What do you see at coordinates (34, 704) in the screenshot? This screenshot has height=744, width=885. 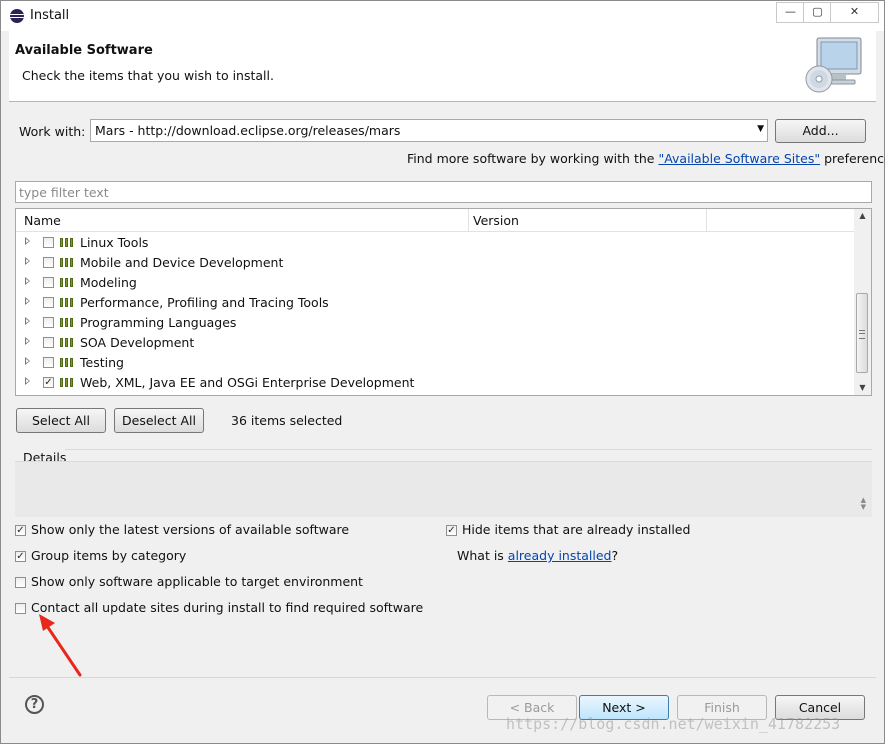 I see `help-icon: ?` at bounding box center [34, 704].